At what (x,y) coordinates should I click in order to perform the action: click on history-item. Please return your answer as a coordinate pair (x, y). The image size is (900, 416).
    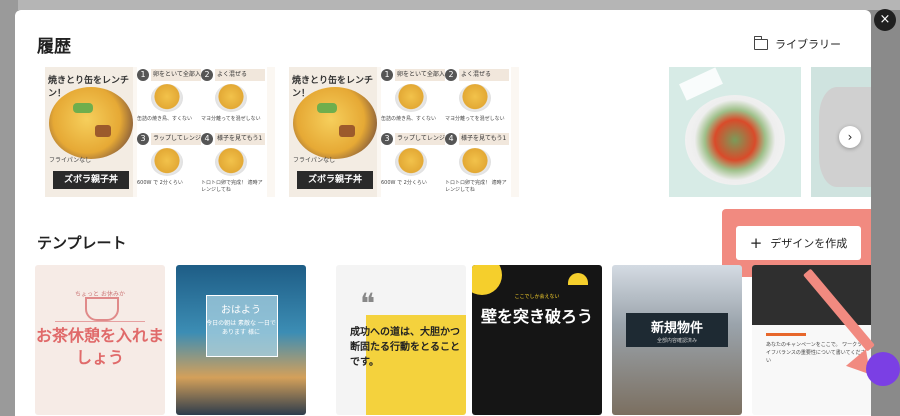
    Looking at the image, I should click on (735, 132).